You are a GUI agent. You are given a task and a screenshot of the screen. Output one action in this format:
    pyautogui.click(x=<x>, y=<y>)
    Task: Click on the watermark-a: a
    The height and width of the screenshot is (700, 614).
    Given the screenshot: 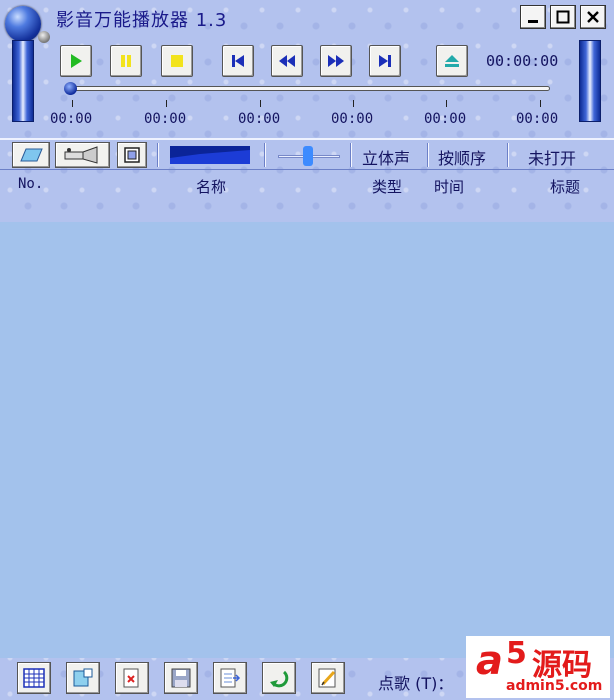 What is the action you would take?
    pyautogui.click(x=489, y=661)
    